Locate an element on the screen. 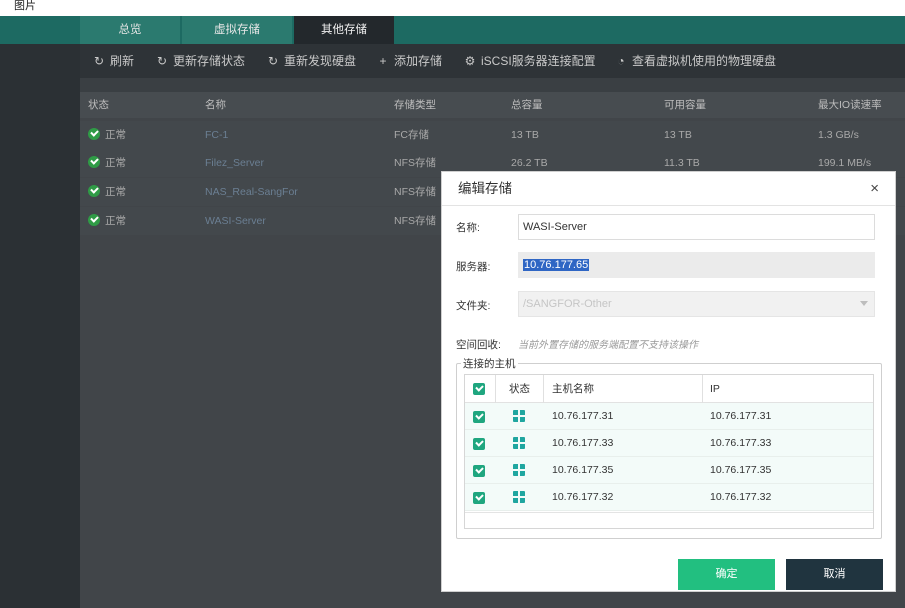 This screenshot has height=608, width=905. name-cell: FC-1 is located at coordinates (216, 135).